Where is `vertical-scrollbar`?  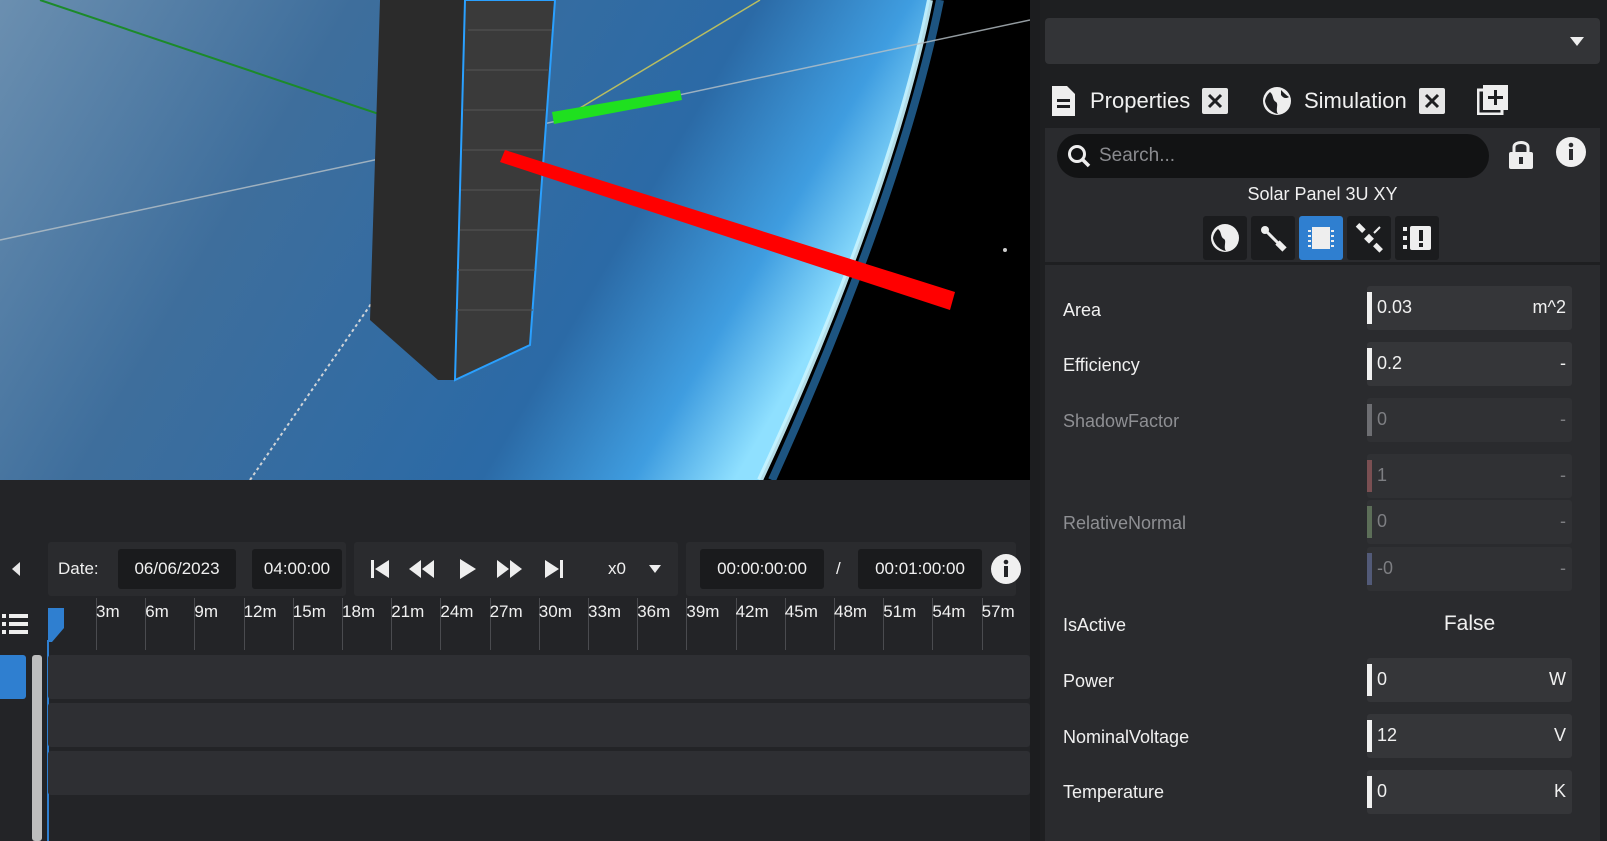
vertical-scrollbar is located at coordinates (37, 748).